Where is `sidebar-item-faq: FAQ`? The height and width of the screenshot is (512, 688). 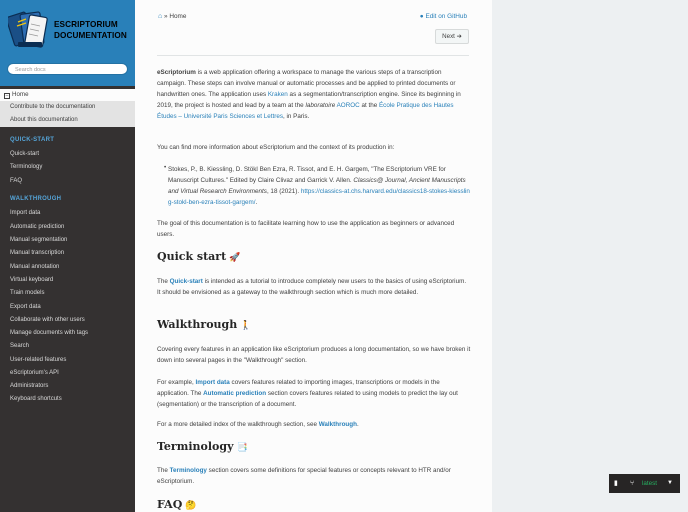 sidebar-item-faq: FAQ is located at coordinates (16, 181).